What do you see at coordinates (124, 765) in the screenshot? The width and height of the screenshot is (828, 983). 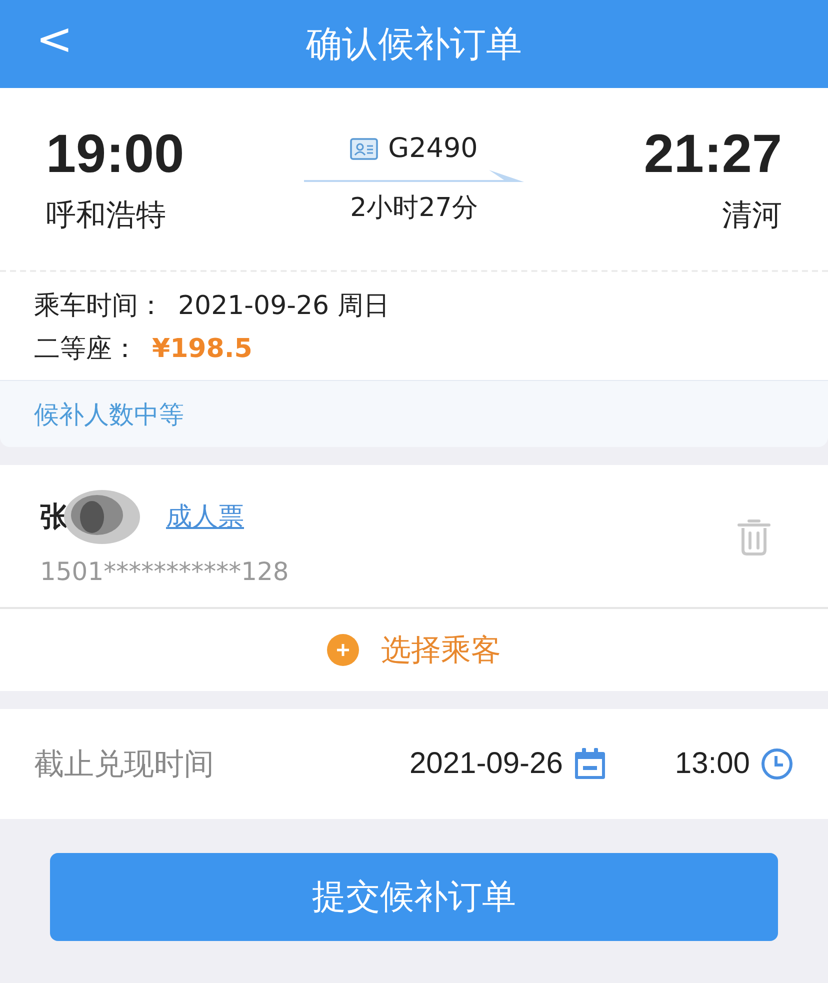 I see `deadline-label: 截止兑现时间` at bounding box center [124, 765].